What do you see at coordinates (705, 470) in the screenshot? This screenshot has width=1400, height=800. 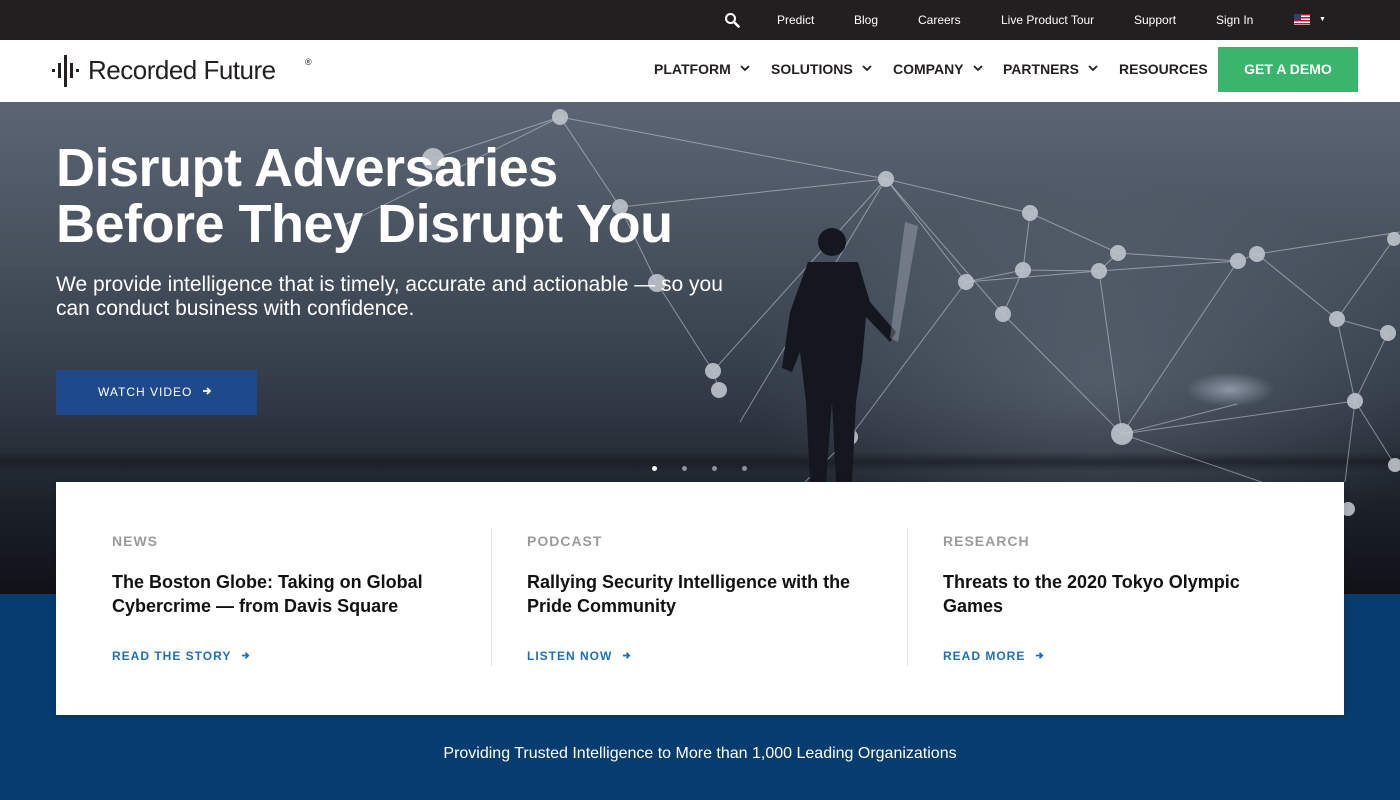 I see `carousel-pagination` at bounding box center [705, 470].